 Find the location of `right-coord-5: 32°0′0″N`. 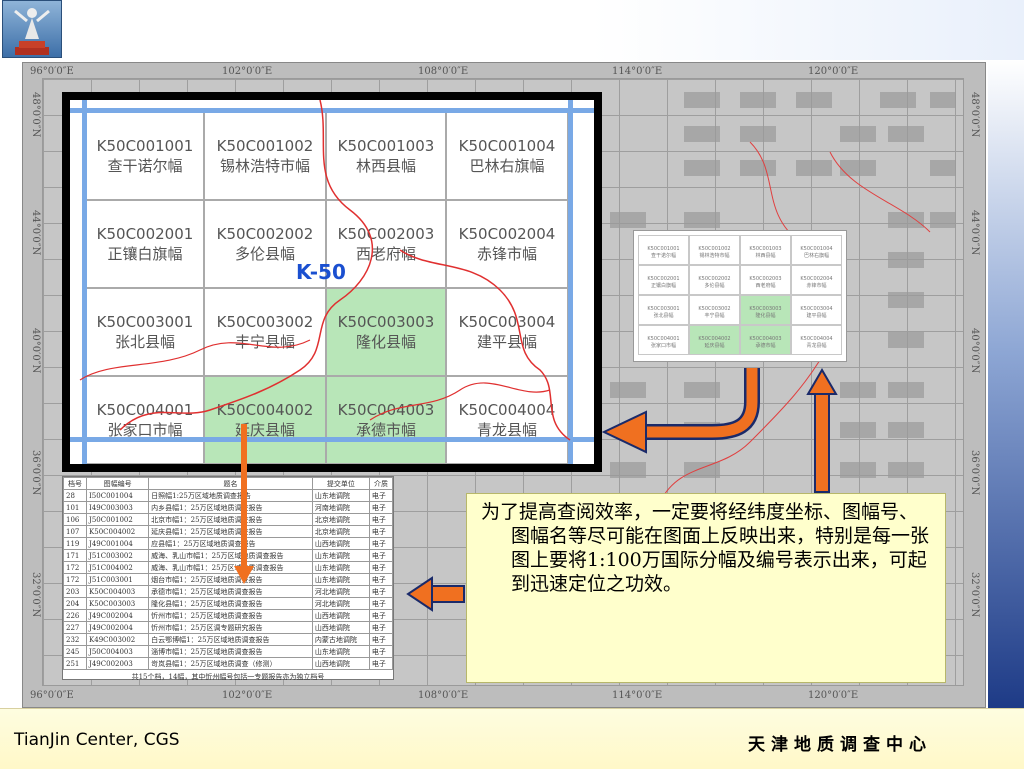

right-coord-5: 32°0′0″N is located at coordinates (974, 595).